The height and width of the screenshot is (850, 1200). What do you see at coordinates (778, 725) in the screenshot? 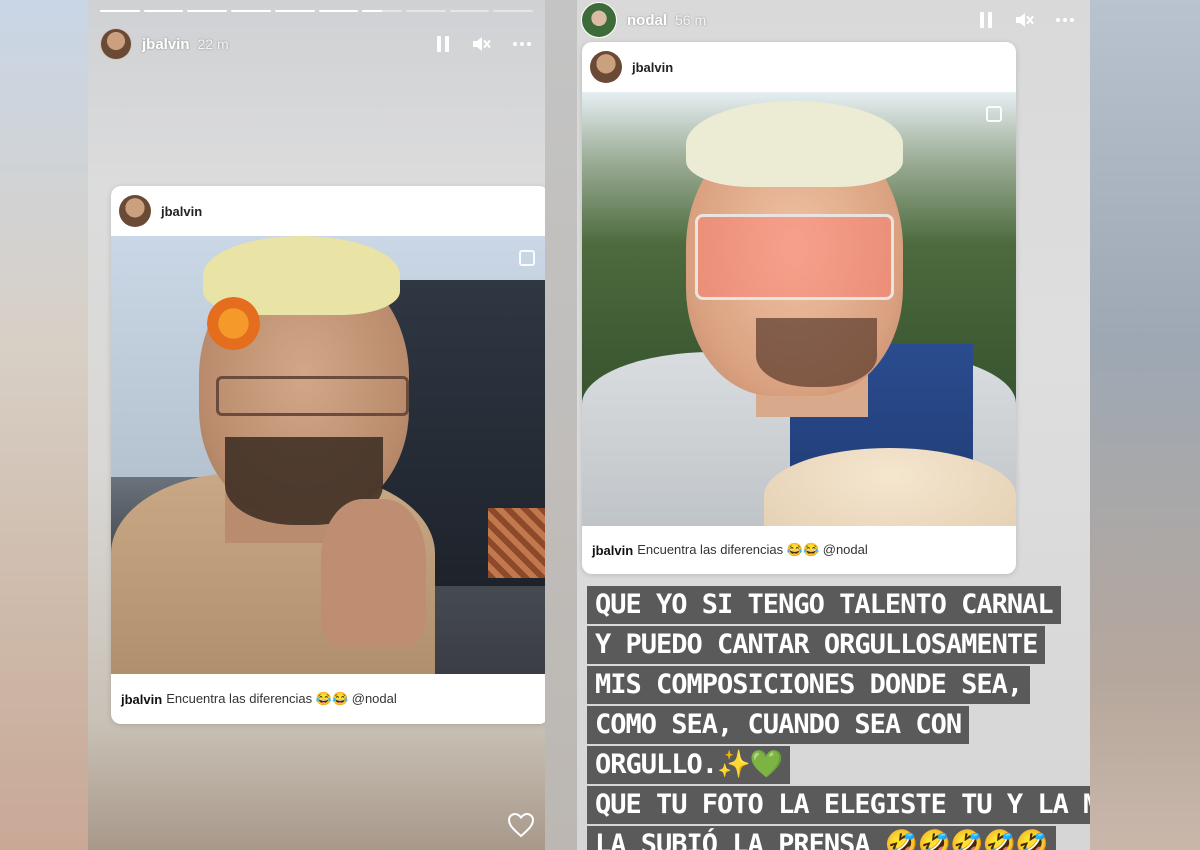
I see `story-text-line: COMO SEA, CUANDO SEA CON` at bounding box center [778, 725].